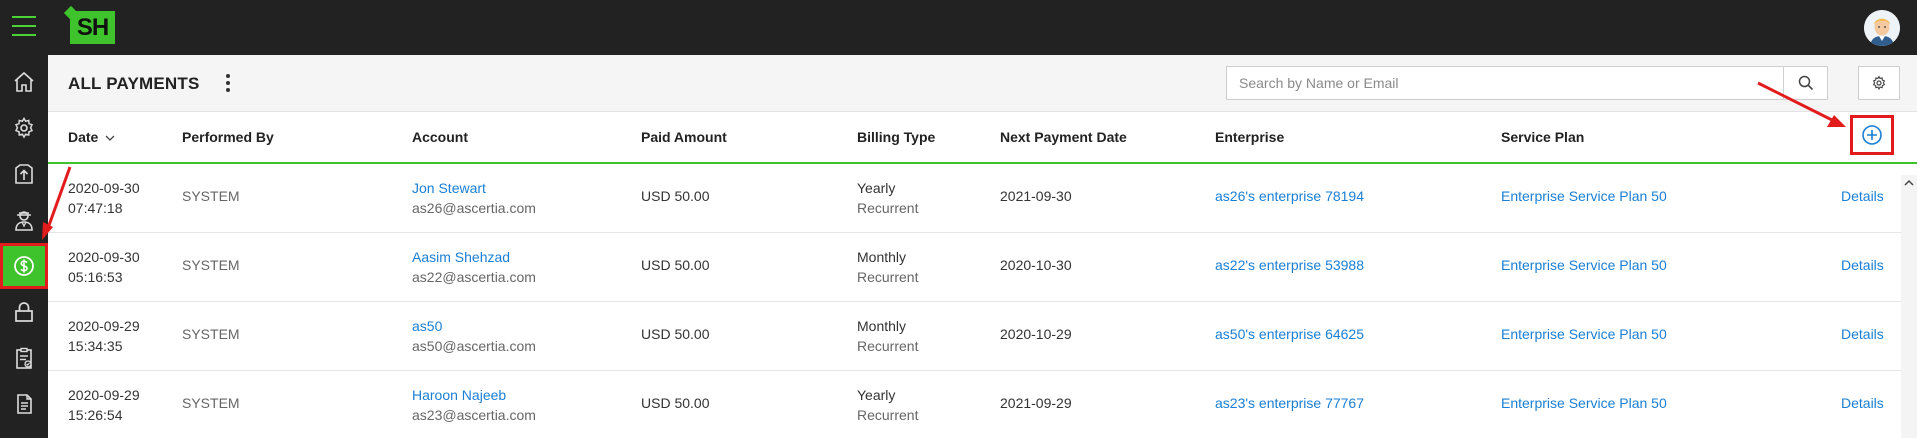  What do you see at coordinates (104, 198) in the screenshot?
I see `date-cell: 2020-09-30 07:47:18` at bounding box center [104, 198].